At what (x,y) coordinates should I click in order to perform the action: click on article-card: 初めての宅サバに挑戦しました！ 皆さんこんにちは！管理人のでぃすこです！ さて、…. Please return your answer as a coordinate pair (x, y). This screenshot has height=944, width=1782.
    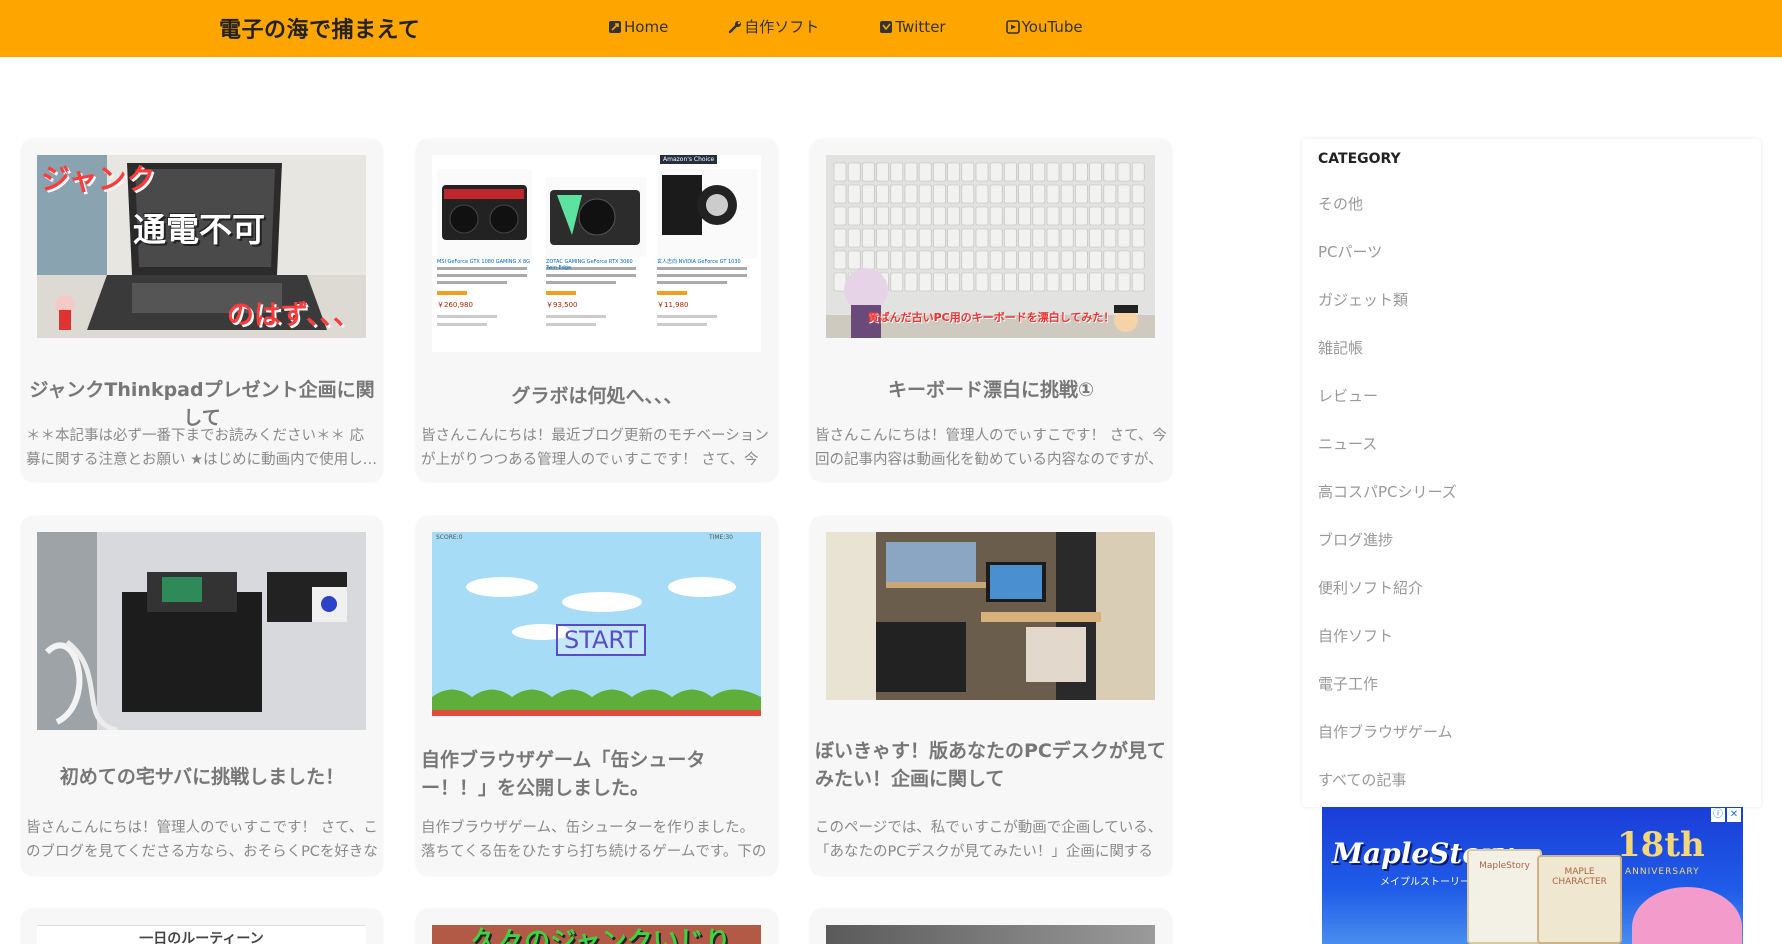
    Looking at the image, I should click on (202, 696).